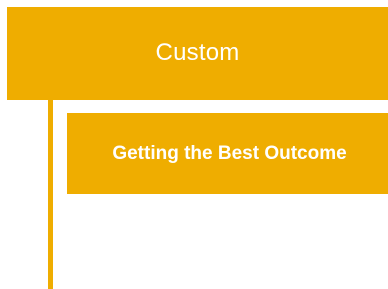 This screenshot has height=289, width=388. What do you see at coordinates (50, 194) in the screenshot?
I see `connector-line` at bounding box center [50, 194].